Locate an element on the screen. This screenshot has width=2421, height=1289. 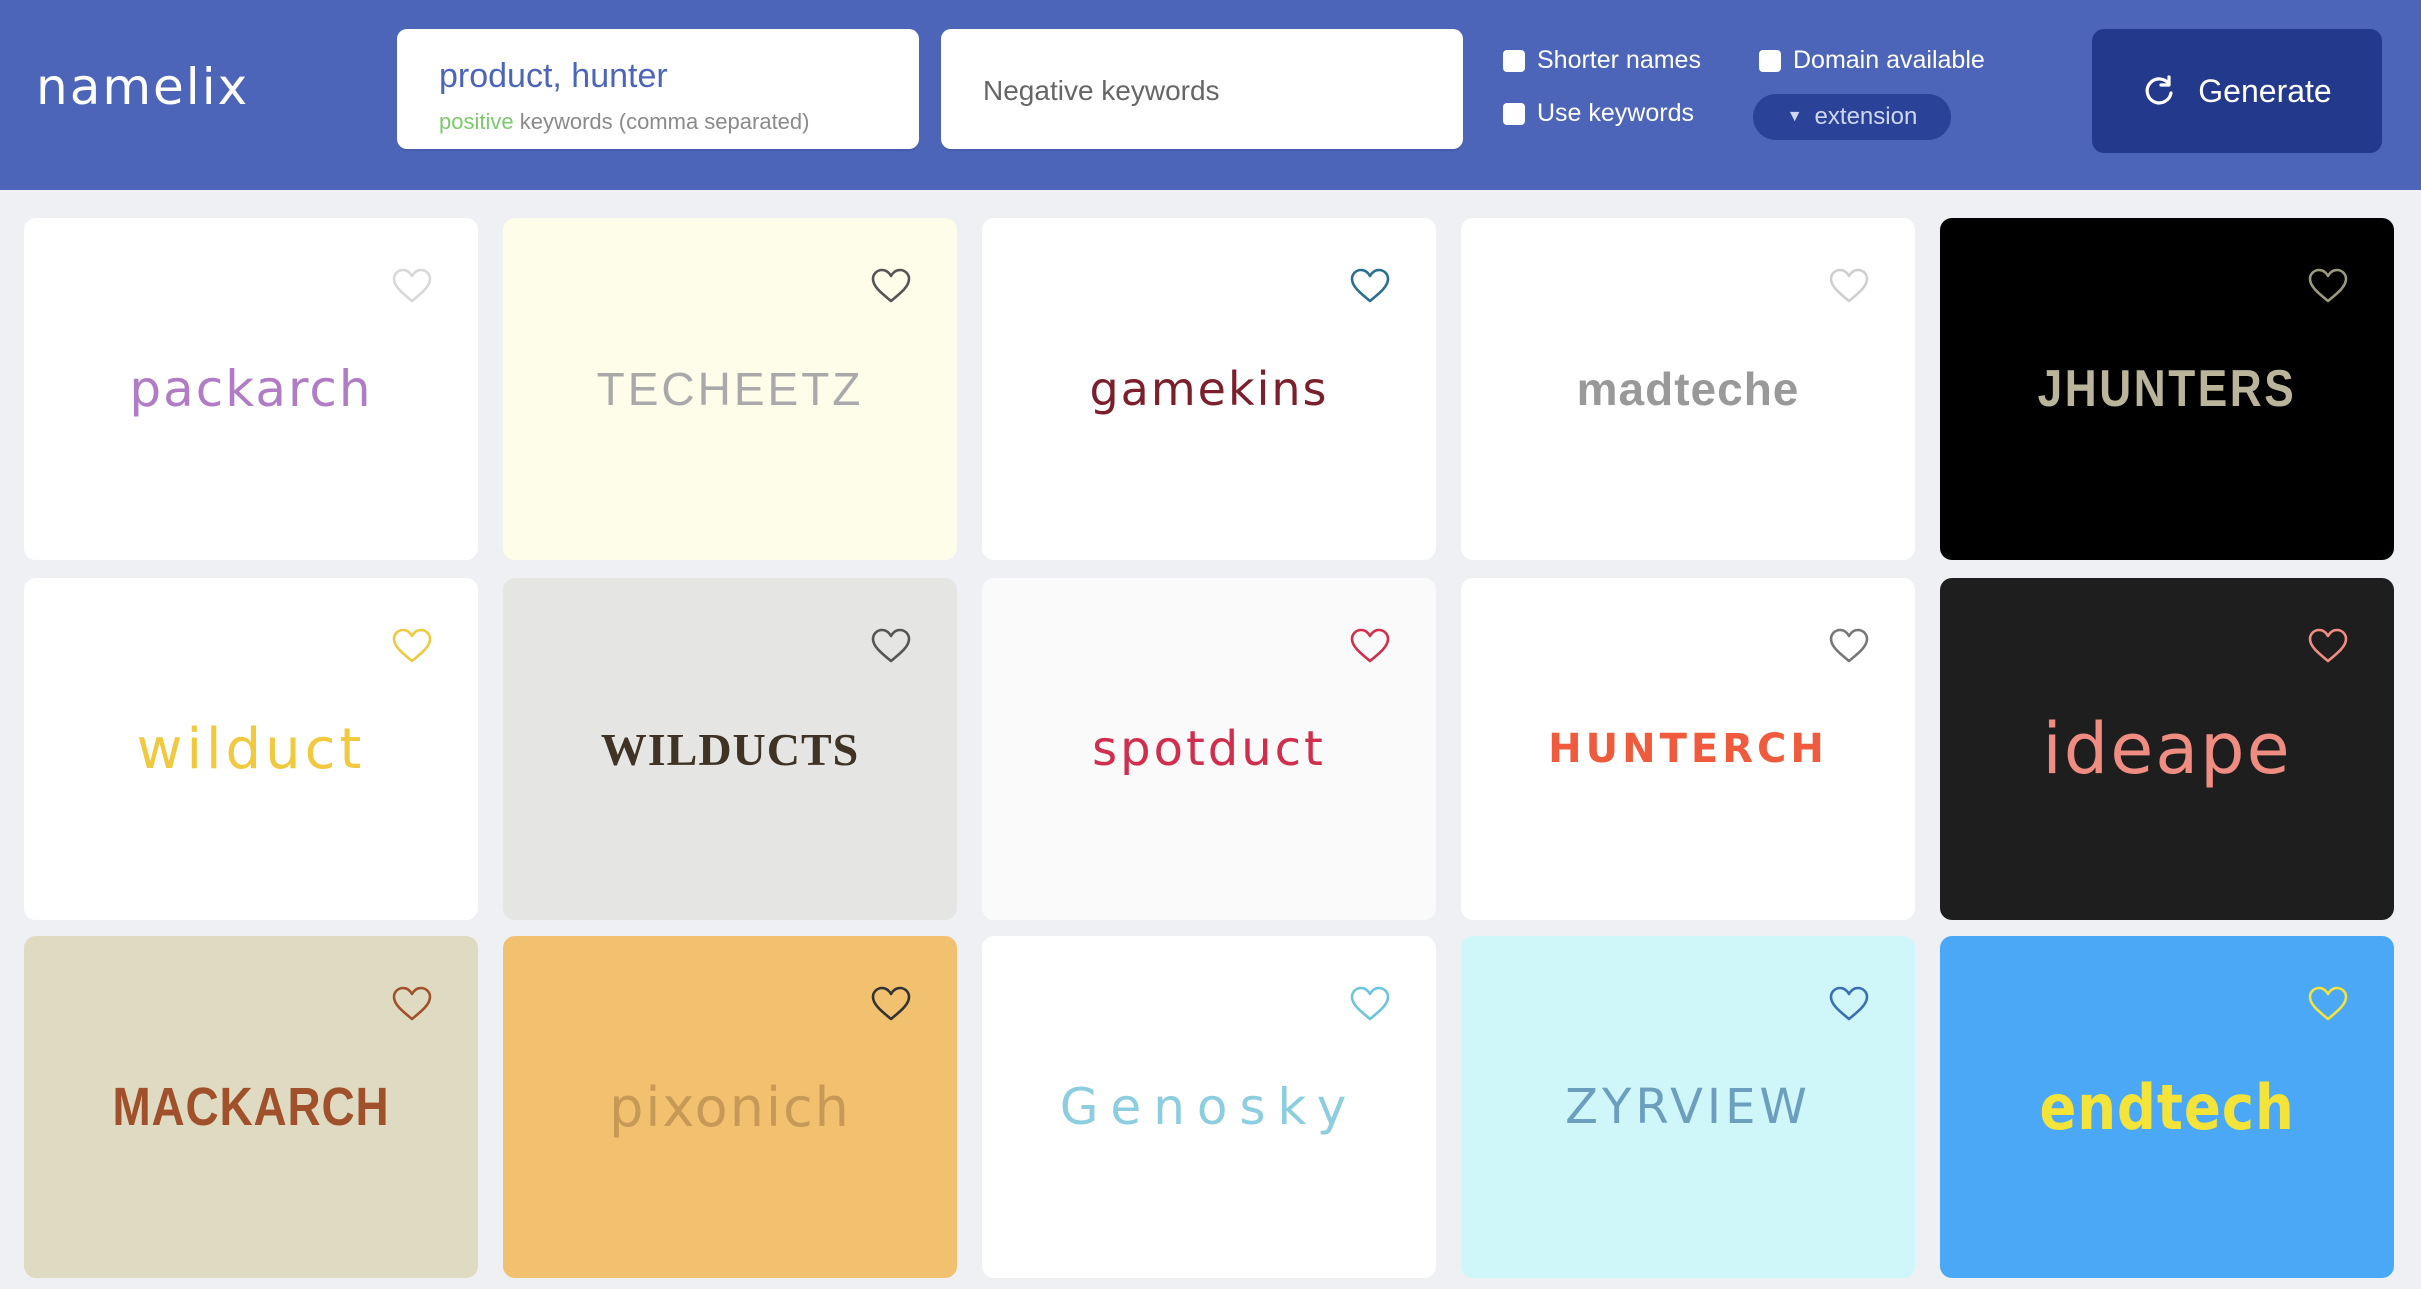
name-card: WILDUCTS is located at coordinates (730, 749).